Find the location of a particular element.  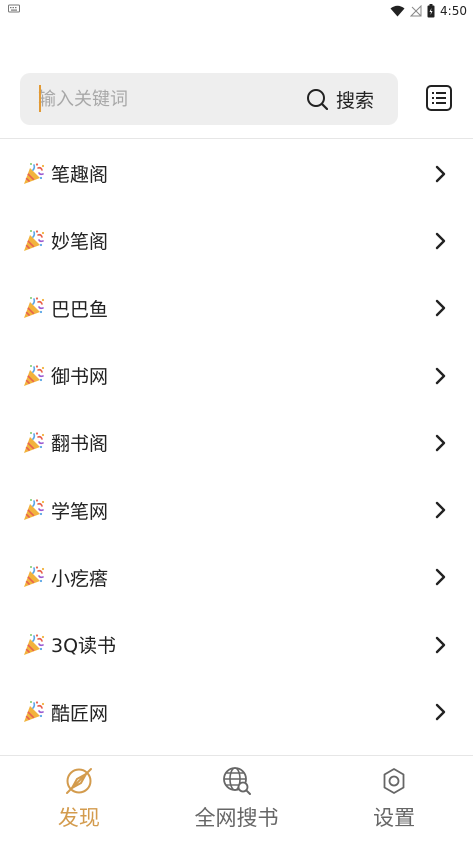

source-list-item: 巴巴鱼 is located at coordinates (236, 308).